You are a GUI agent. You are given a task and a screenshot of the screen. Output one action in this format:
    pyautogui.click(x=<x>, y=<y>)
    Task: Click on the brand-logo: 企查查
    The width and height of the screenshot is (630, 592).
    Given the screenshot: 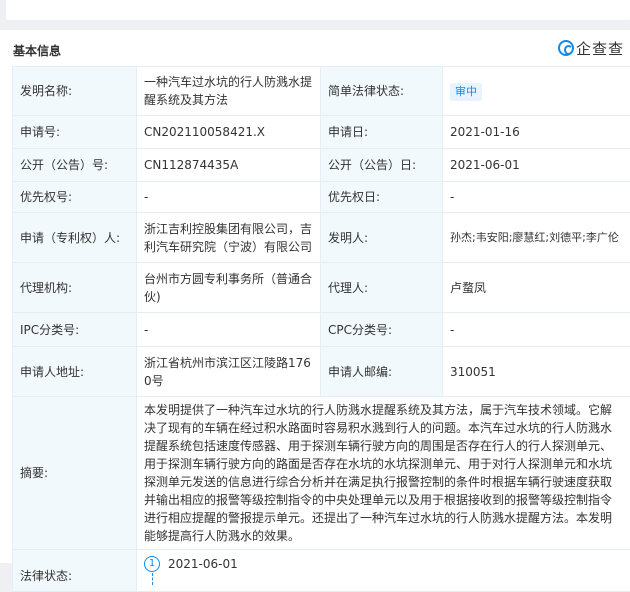 What is the action you would take?
    pyautogui.click(x=591, y=48)
    